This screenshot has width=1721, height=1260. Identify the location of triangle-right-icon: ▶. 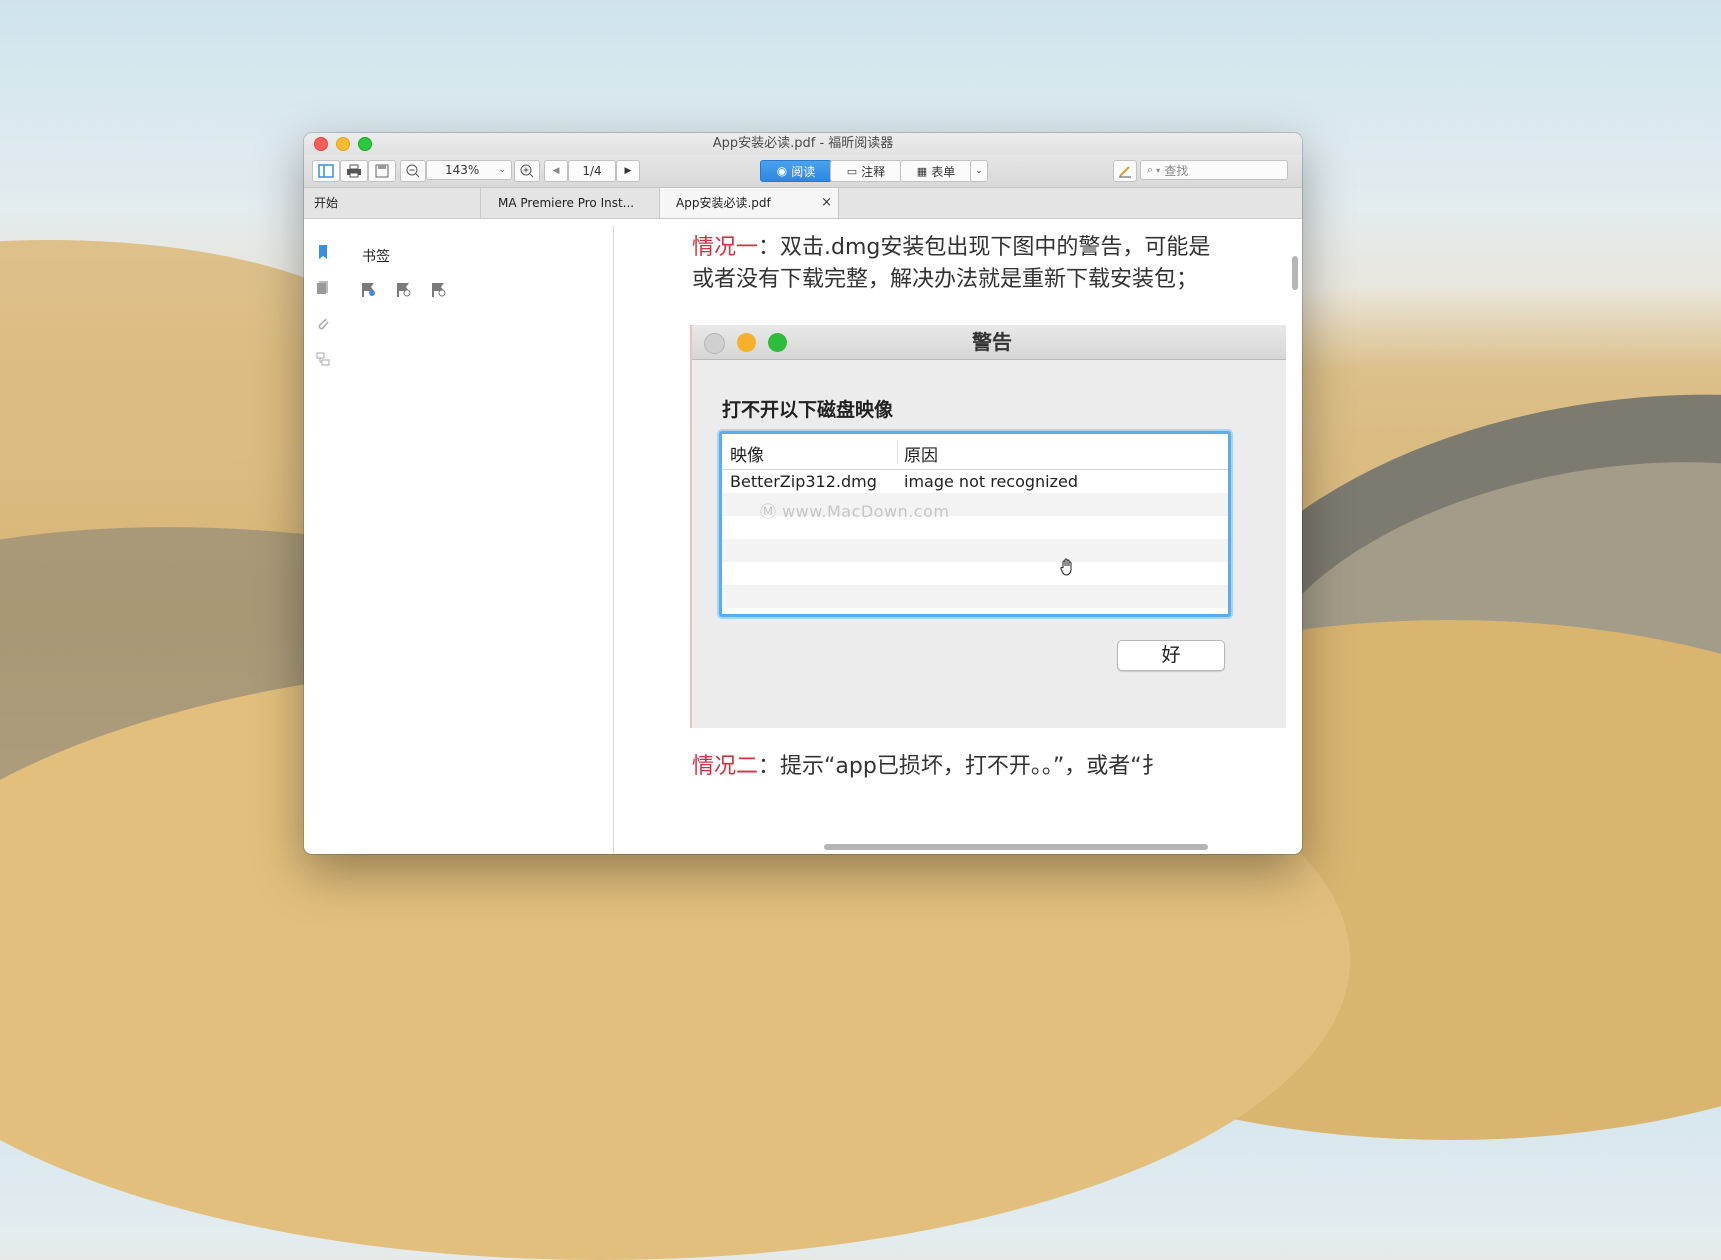
(628, 171).